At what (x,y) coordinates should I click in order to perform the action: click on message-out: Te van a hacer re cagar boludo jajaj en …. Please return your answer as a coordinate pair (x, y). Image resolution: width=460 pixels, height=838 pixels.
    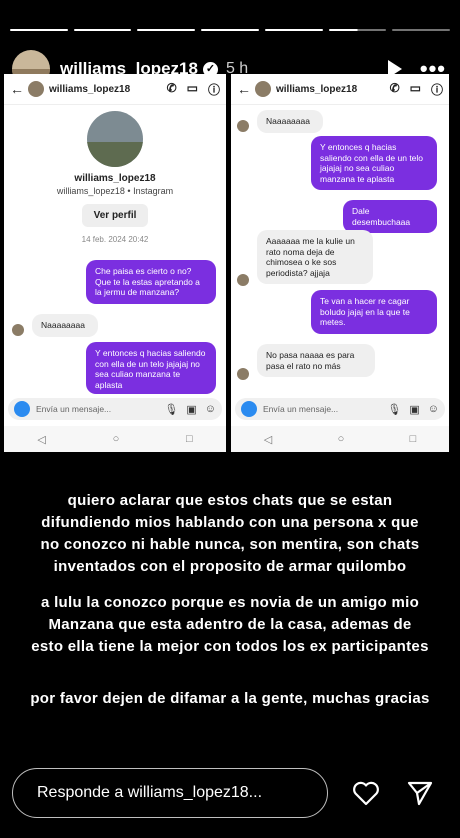
    Looking at the image, I should click on (374, 312).